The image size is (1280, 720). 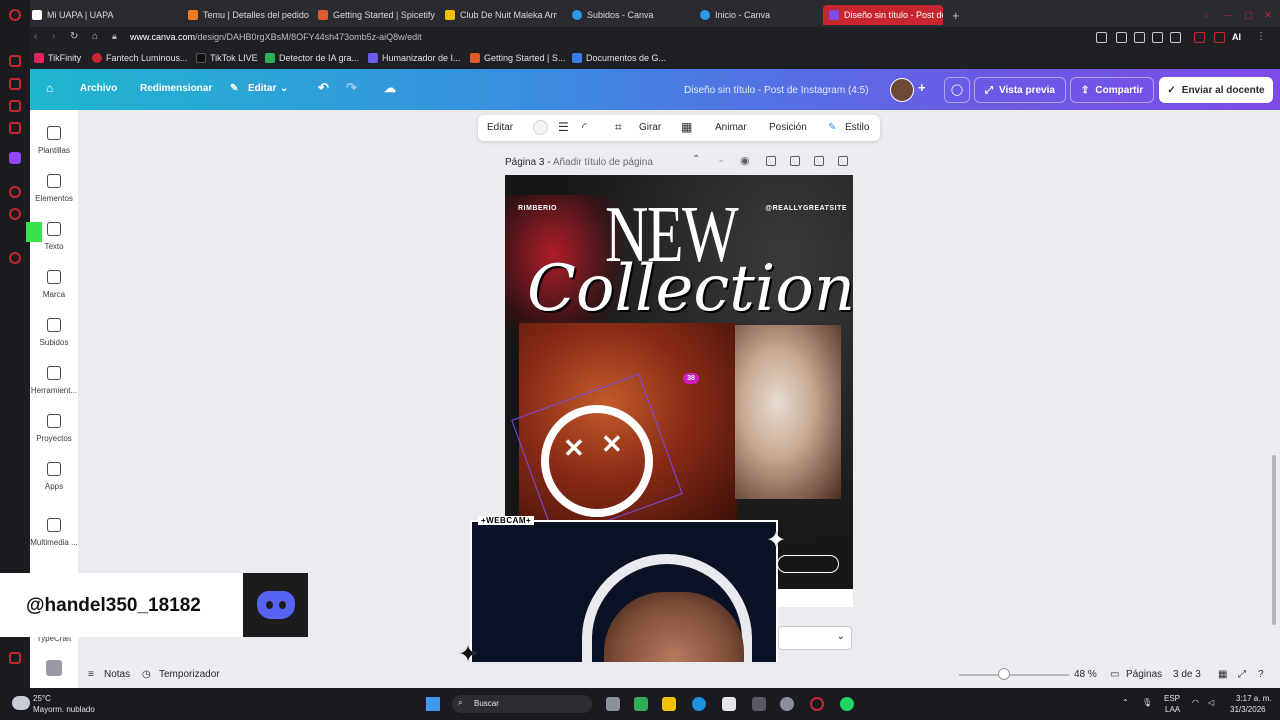 What do you see at coordinates (735, 15) in the screenshot?
I see `tab-5: Inicio - Canva` at bounding box center [735, 15].